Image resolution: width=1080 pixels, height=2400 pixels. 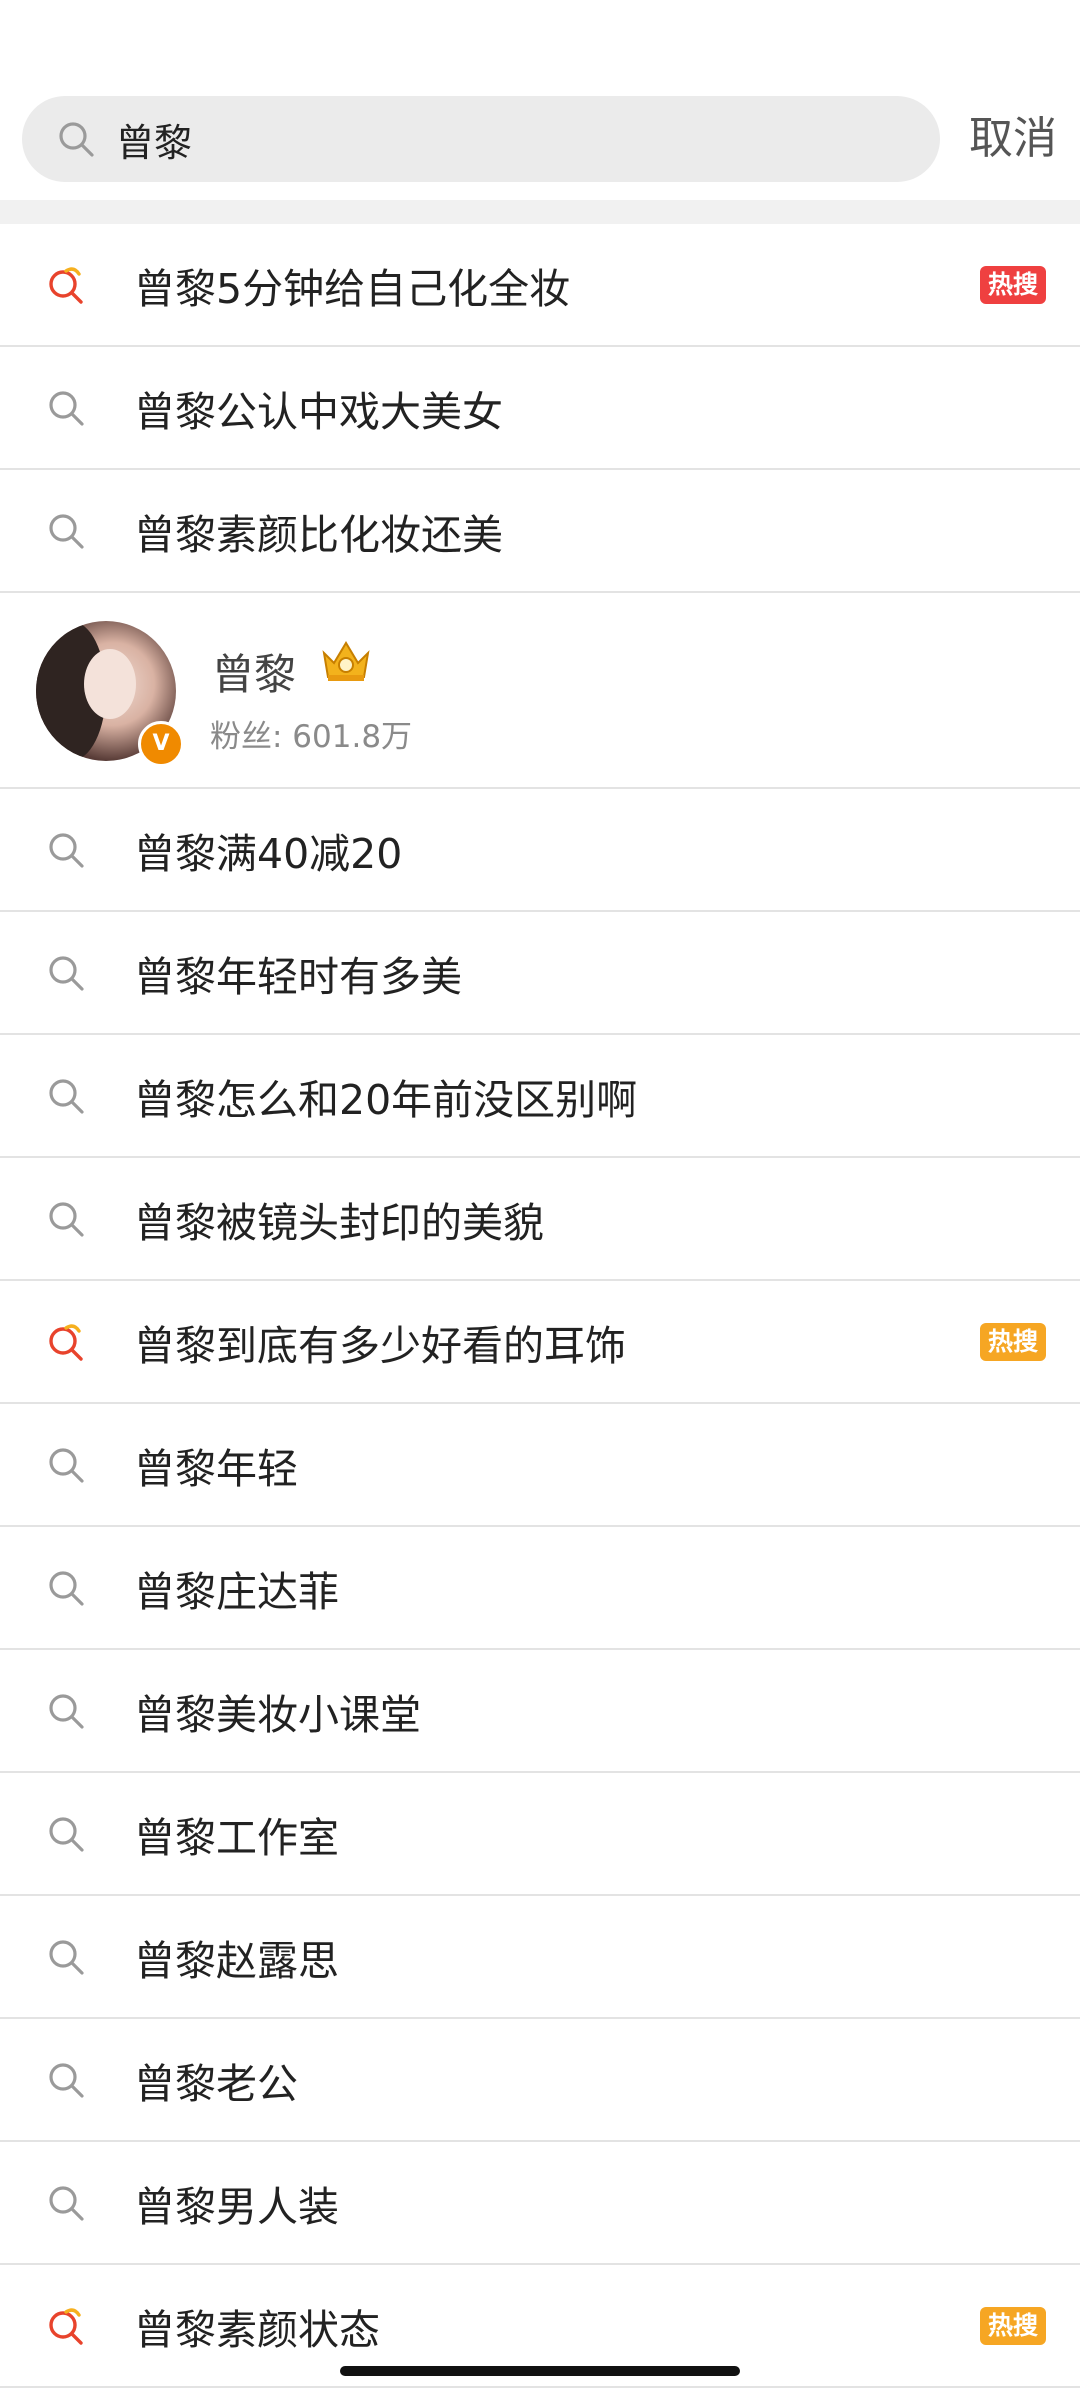 I want to click on suggestion-row: 曾黎老公, so click(x=540, y=2080).